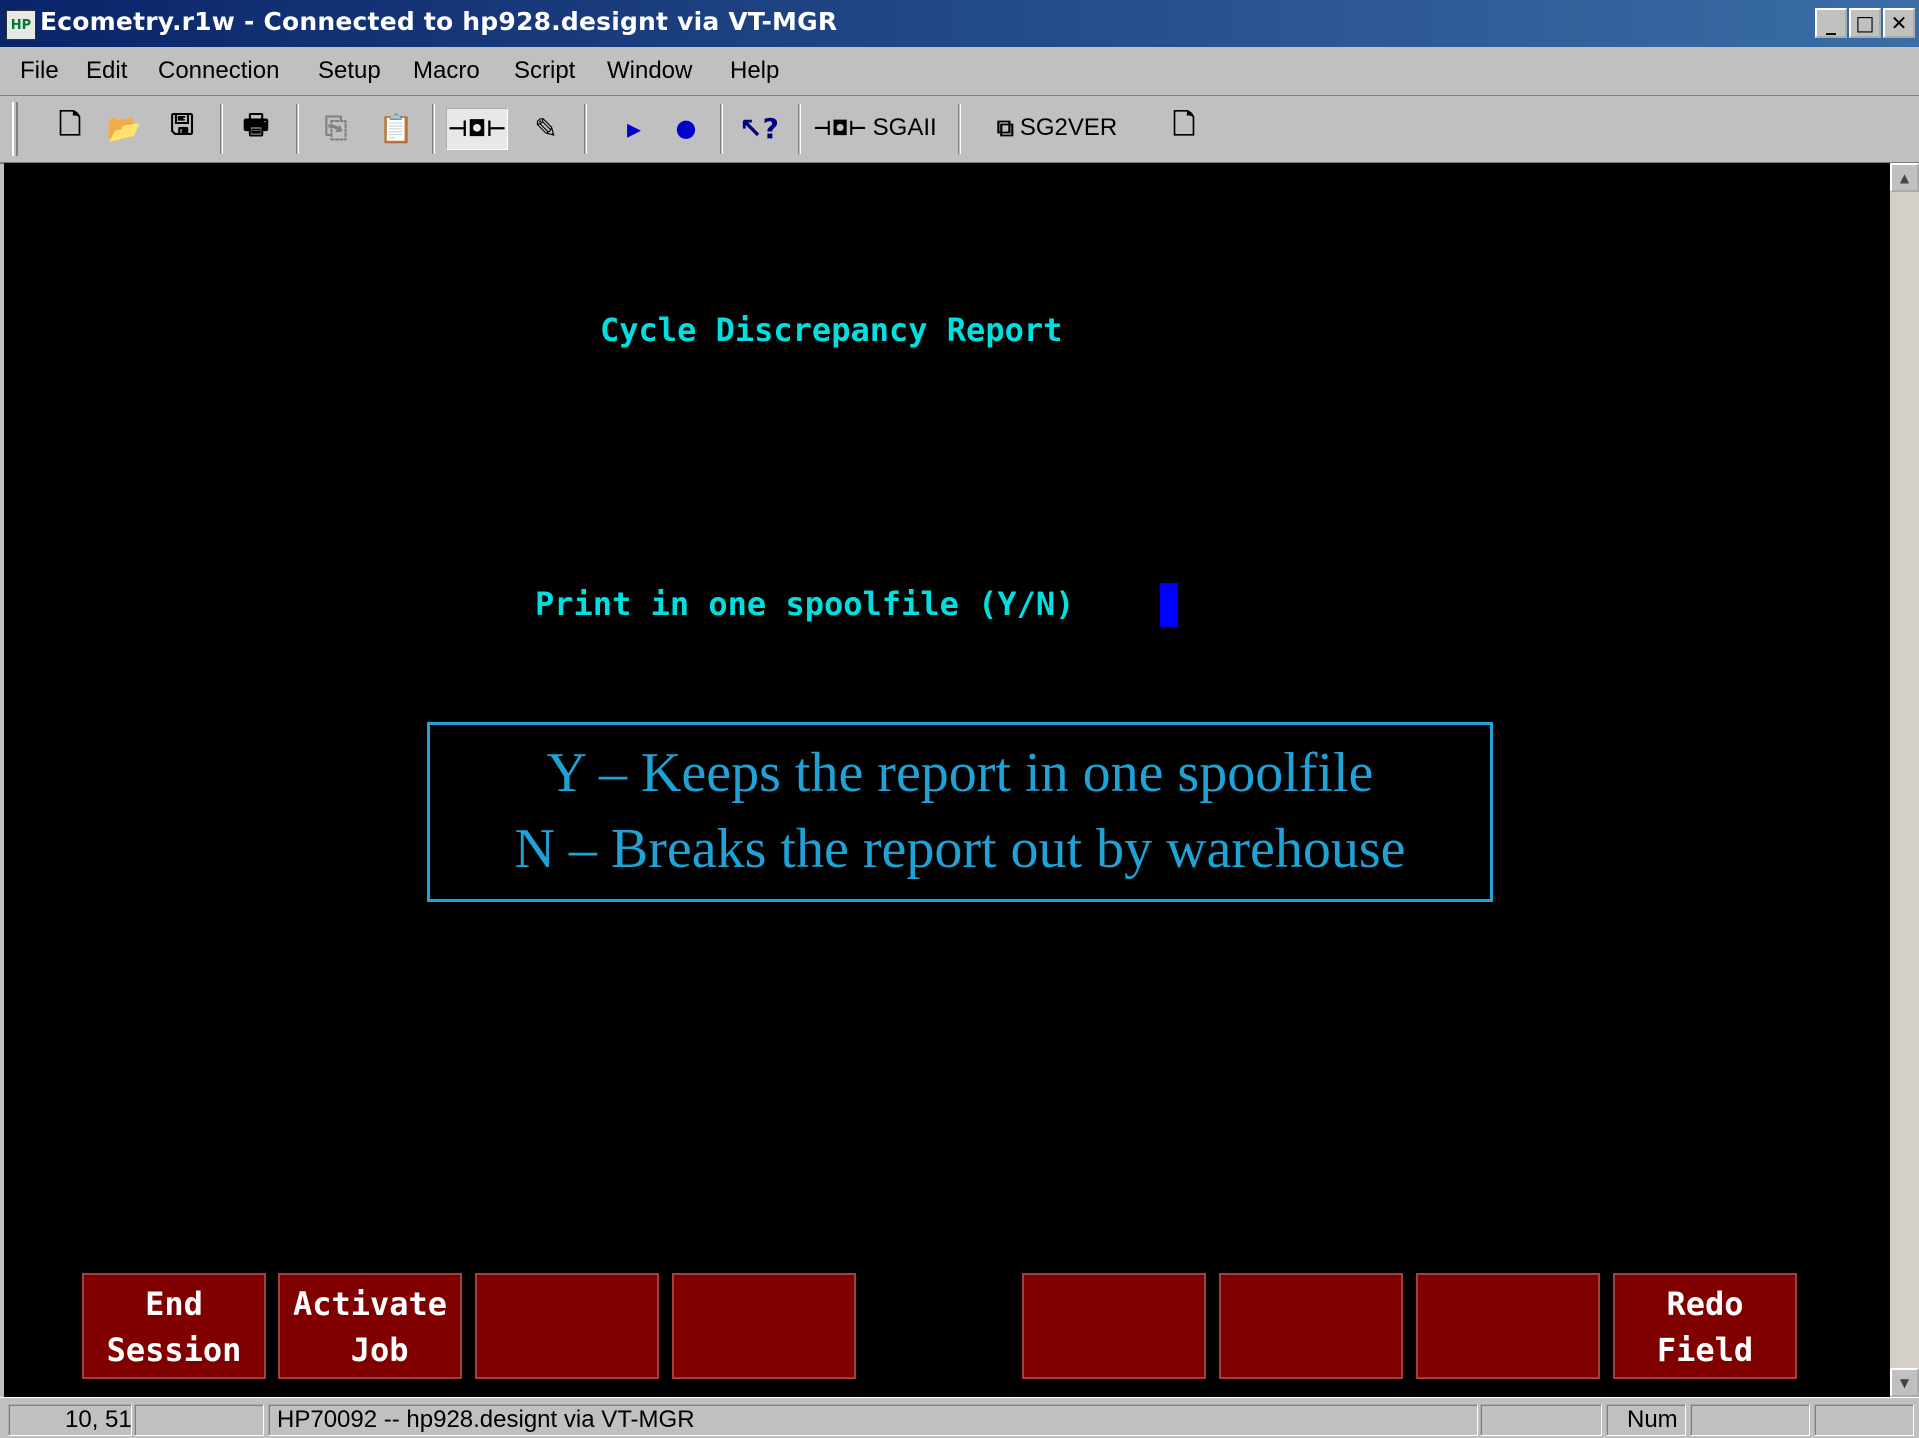 This screenshot has height=1438, width=1919. Describe the element at coordinates (649, 71) in the screenshot. I see `menu-window: Window` at that location.